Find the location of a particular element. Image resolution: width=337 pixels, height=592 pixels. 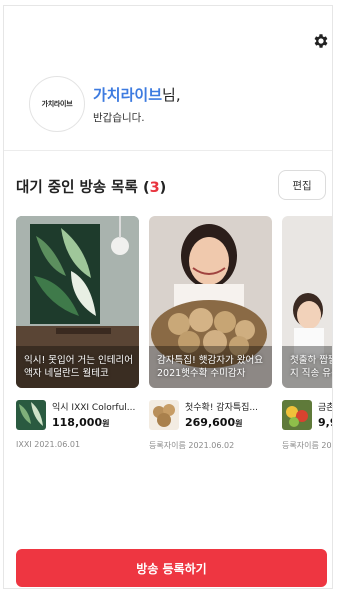

section-count-paren-open: ( is located at coordinates (146, 188).